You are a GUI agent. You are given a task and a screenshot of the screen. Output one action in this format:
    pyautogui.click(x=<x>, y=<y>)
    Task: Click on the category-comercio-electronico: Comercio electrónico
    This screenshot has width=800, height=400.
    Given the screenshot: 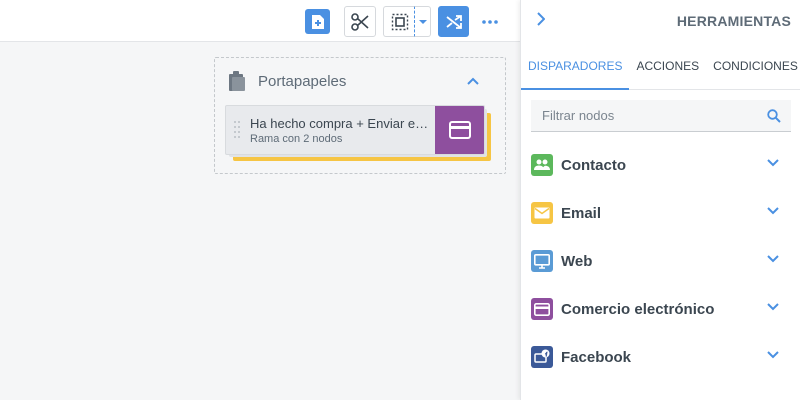 What is the action you would take?
    pyautogui.click(x=660, y=309)
    